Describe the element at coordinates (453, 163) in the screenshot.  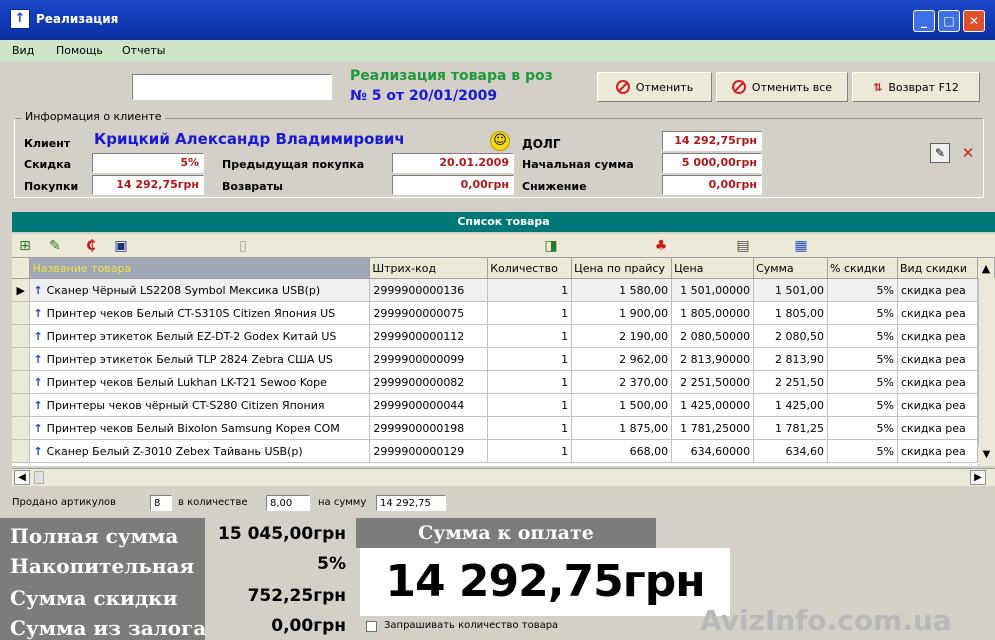
I see `prev-purchase-field: 20.01.2009` at that location.